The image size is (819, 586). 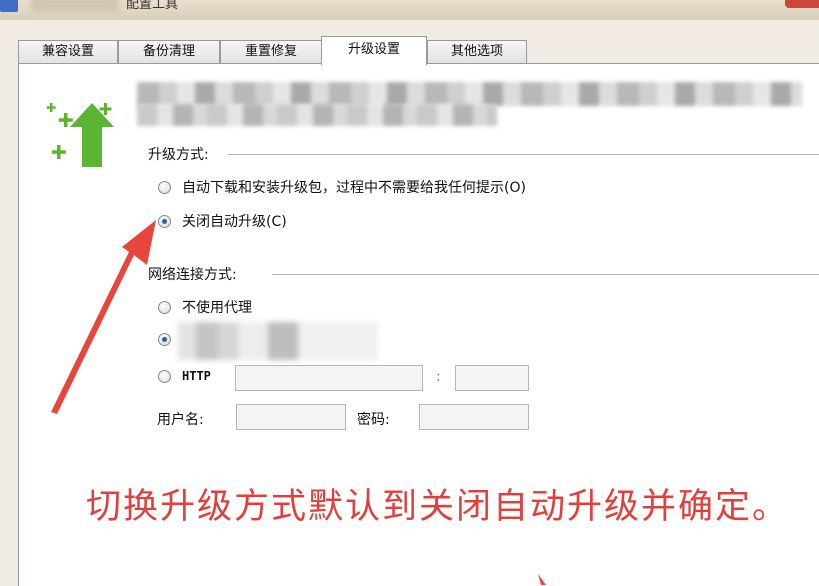 I want to click on radio-http-proxy-label: HTTP, so click(x=196, y=376).